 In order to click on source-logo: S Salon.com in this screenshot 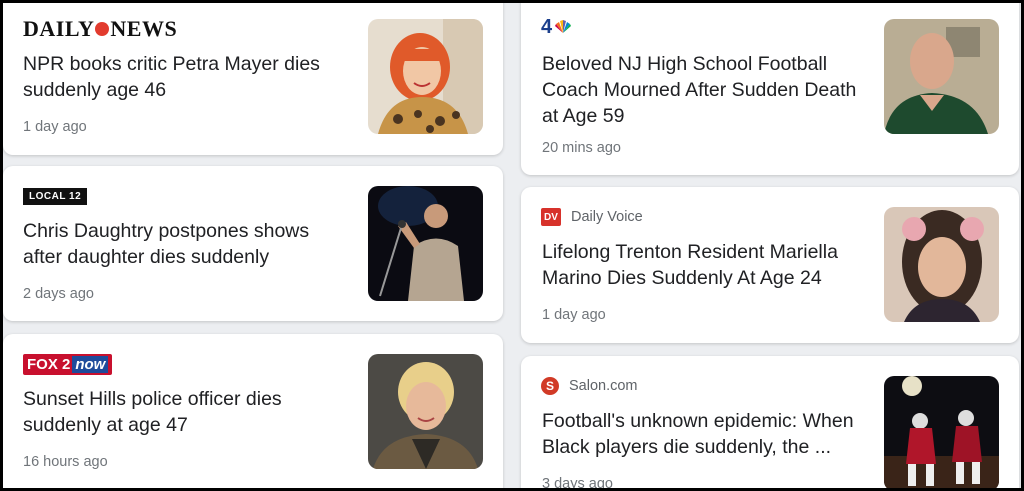, I will do `click(589, 386)`.